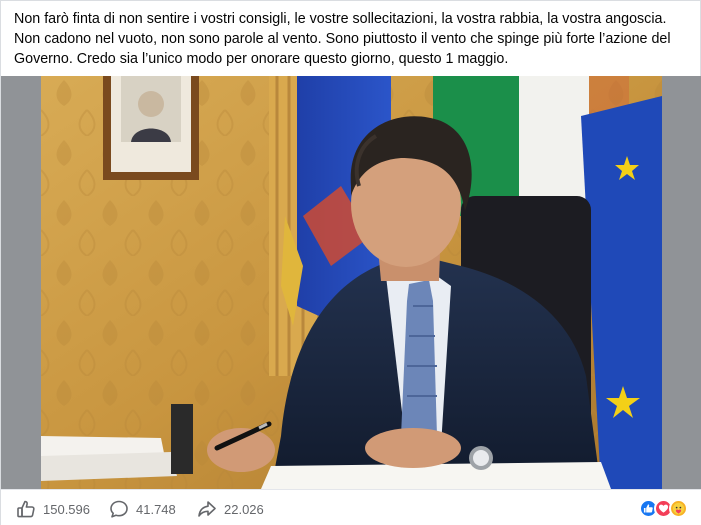  Describe the element at coordinates (156, 509) in the screenshot. I see `comment-count-text: 41.748` at that location.